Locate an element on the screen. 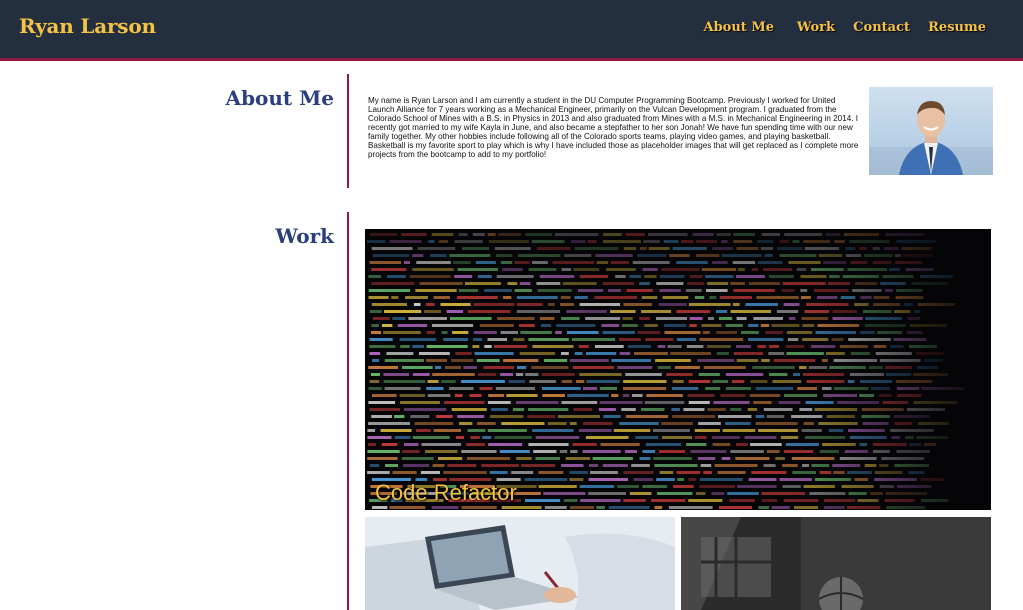 The width and height of the screenshot is (1023, 610). laptop-desk-image is located at coordinates (520, 563).